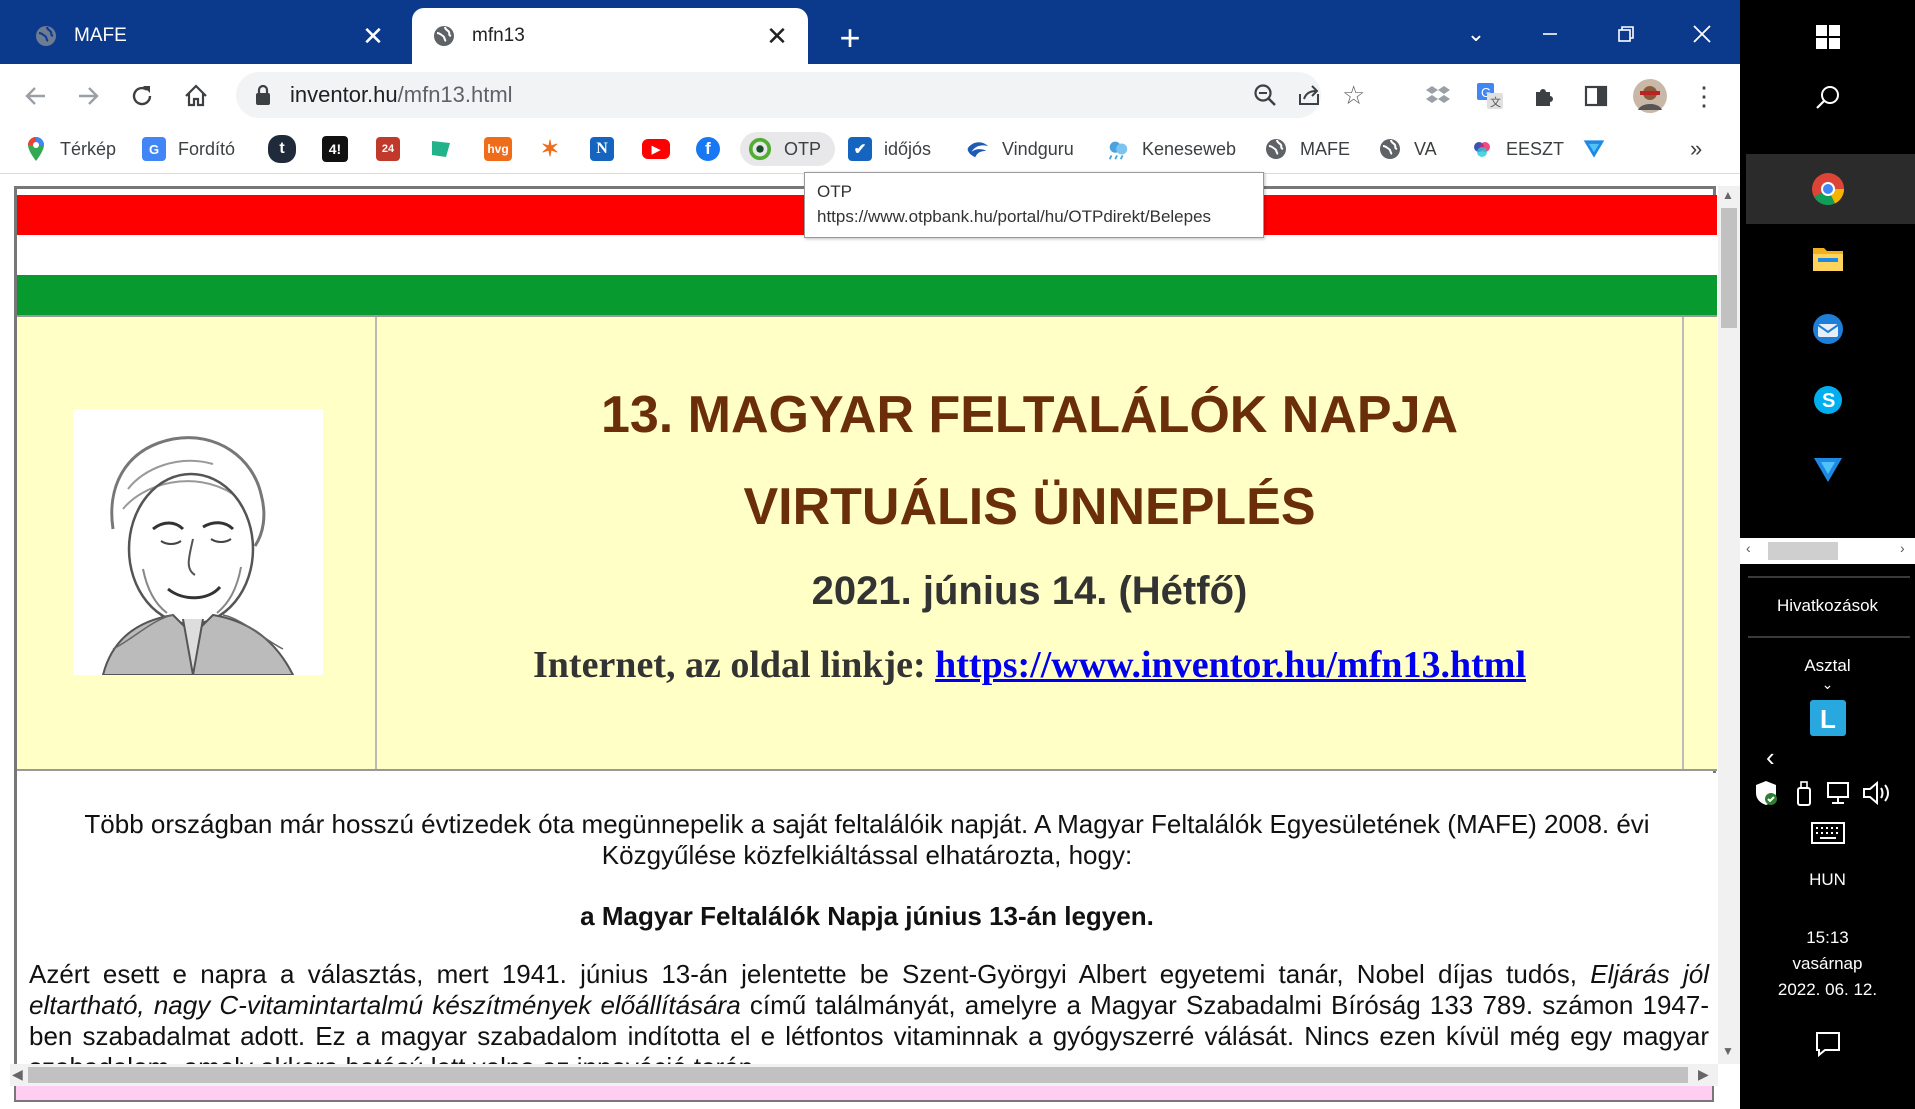 The width and height of the screenshot is (1915, 1109). I want to click on skype-icon: S, so click(1828, 400).